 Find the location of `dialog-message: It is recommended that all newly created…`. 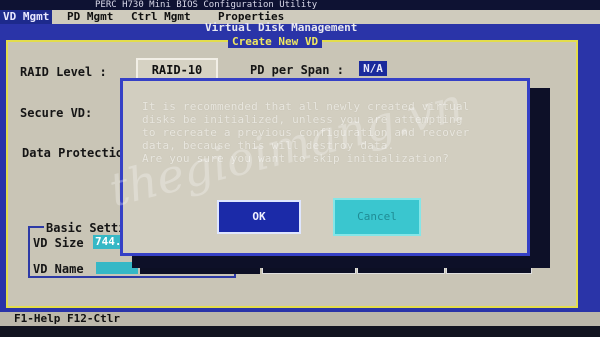

dialog-message: It is recommended that all newly created… is located at coordinates (328, 132).